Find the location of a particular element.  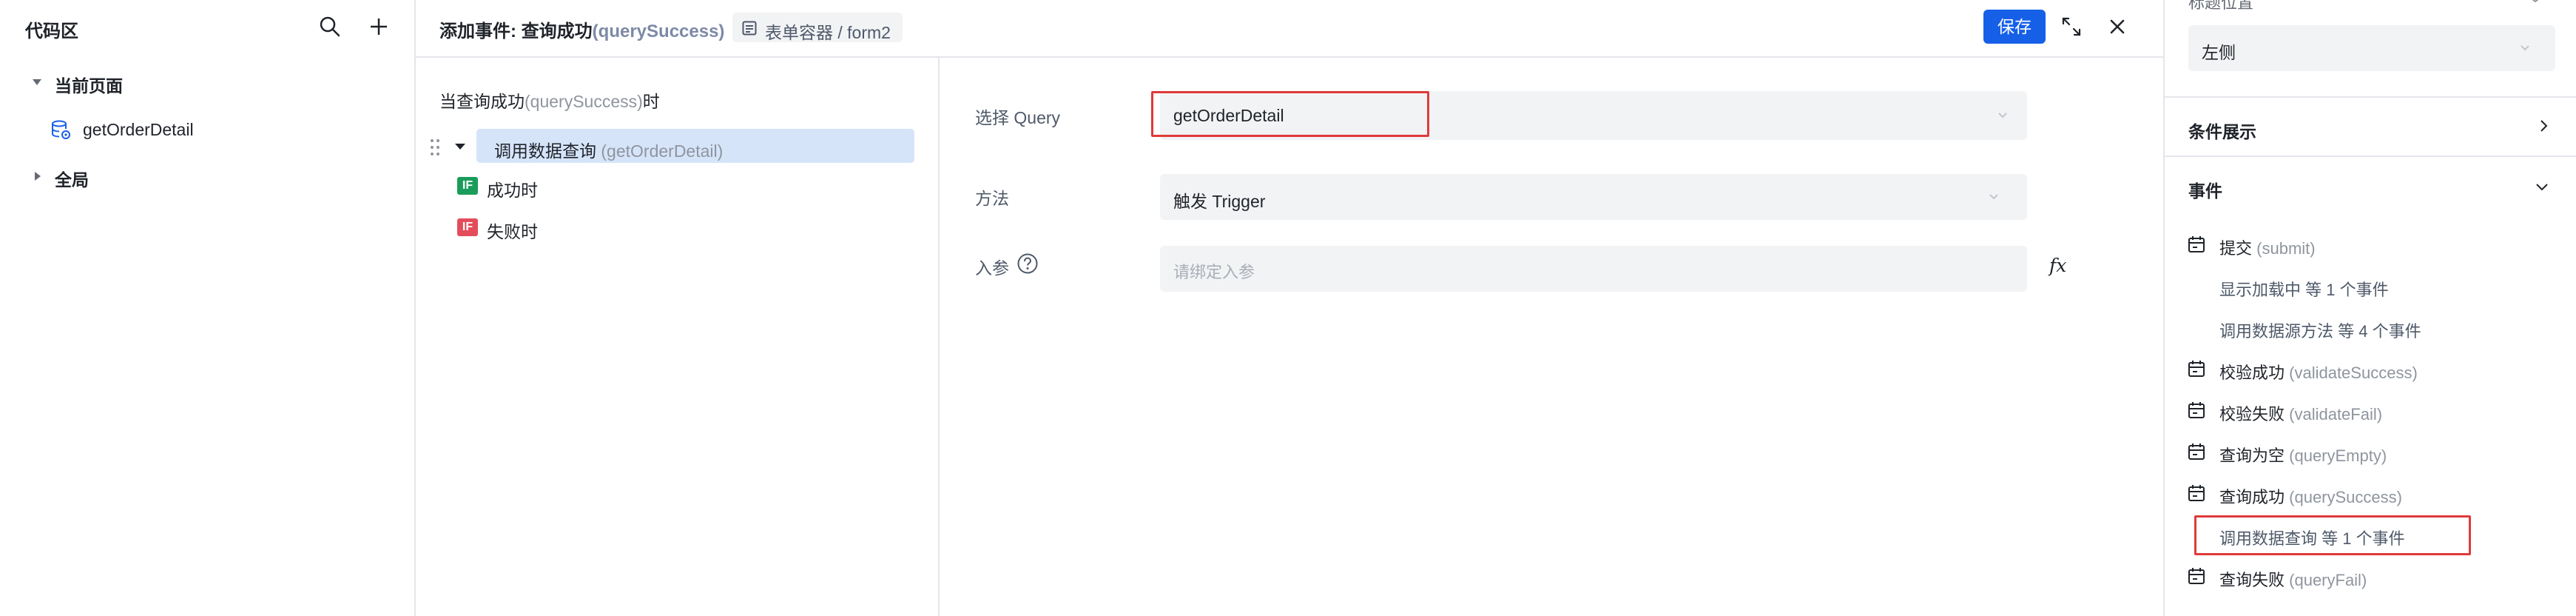

heading-event: (querySuccess) is located at coordinates (584, 101).